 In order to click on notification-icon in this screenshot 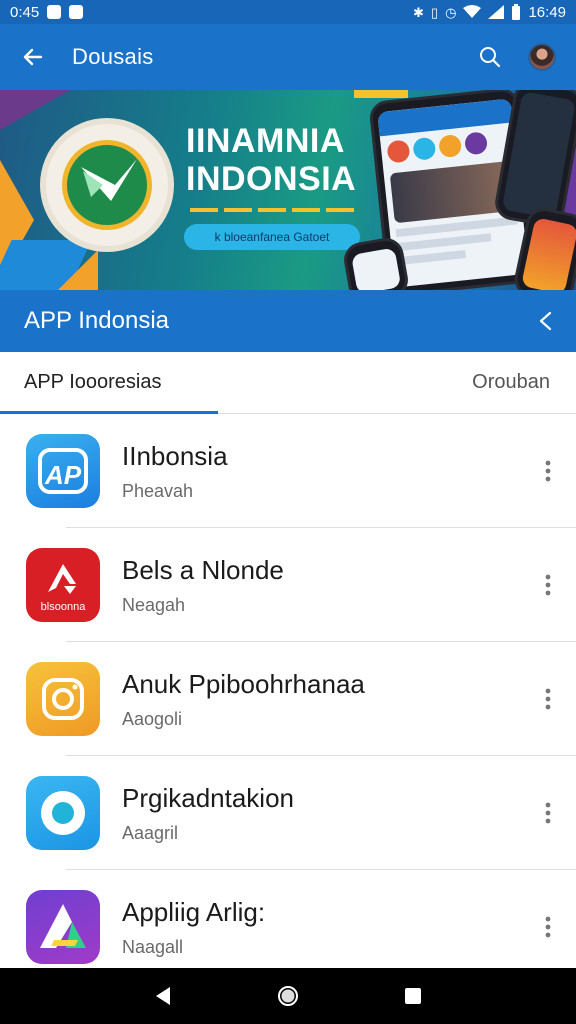, I will do `click(54, 12)`.